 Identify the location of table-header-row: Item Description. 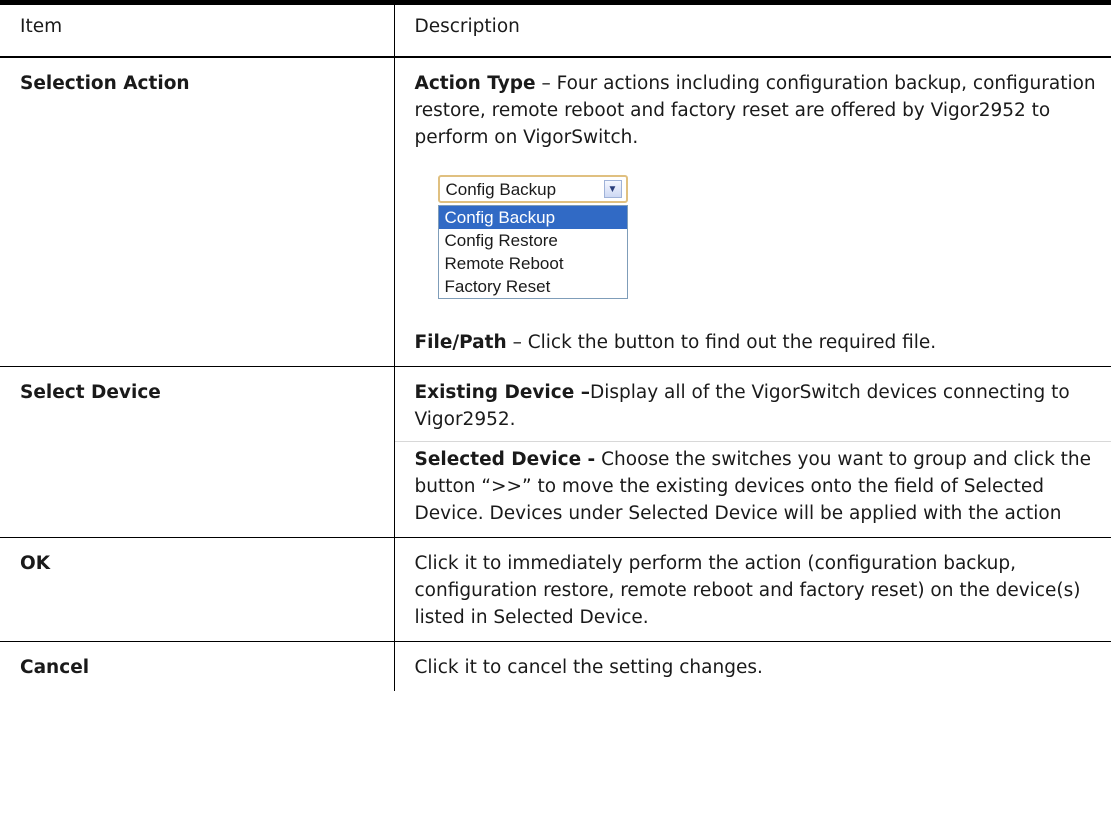
(555, 29).